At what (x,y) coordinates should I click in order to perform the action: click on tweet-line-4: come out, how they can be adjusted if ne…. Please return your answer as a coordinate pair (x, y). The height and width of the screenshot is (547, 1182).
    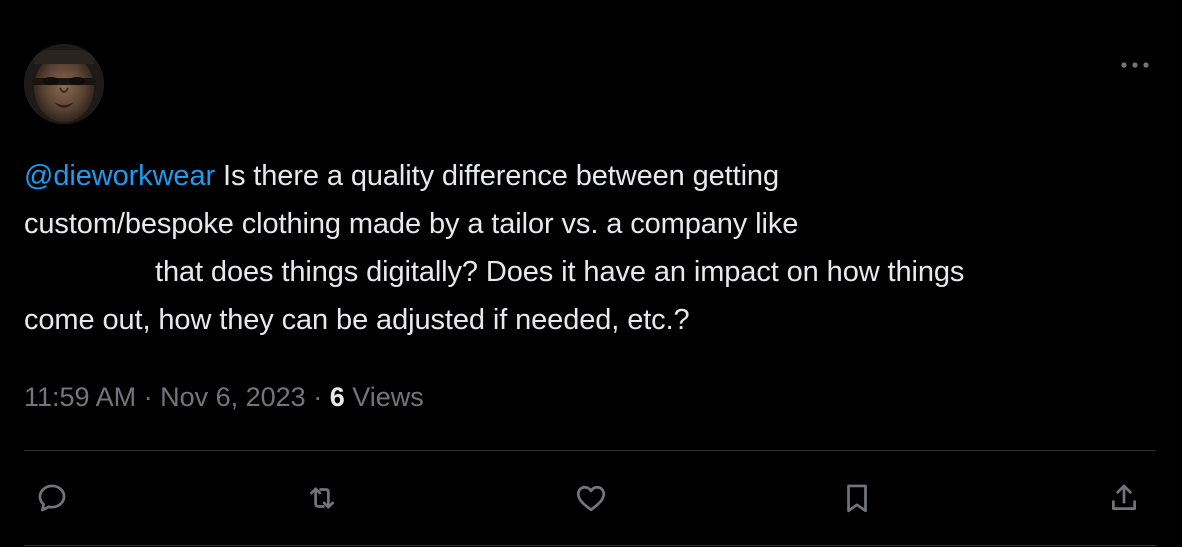
    Looking at the image, I should click on (357, 320).